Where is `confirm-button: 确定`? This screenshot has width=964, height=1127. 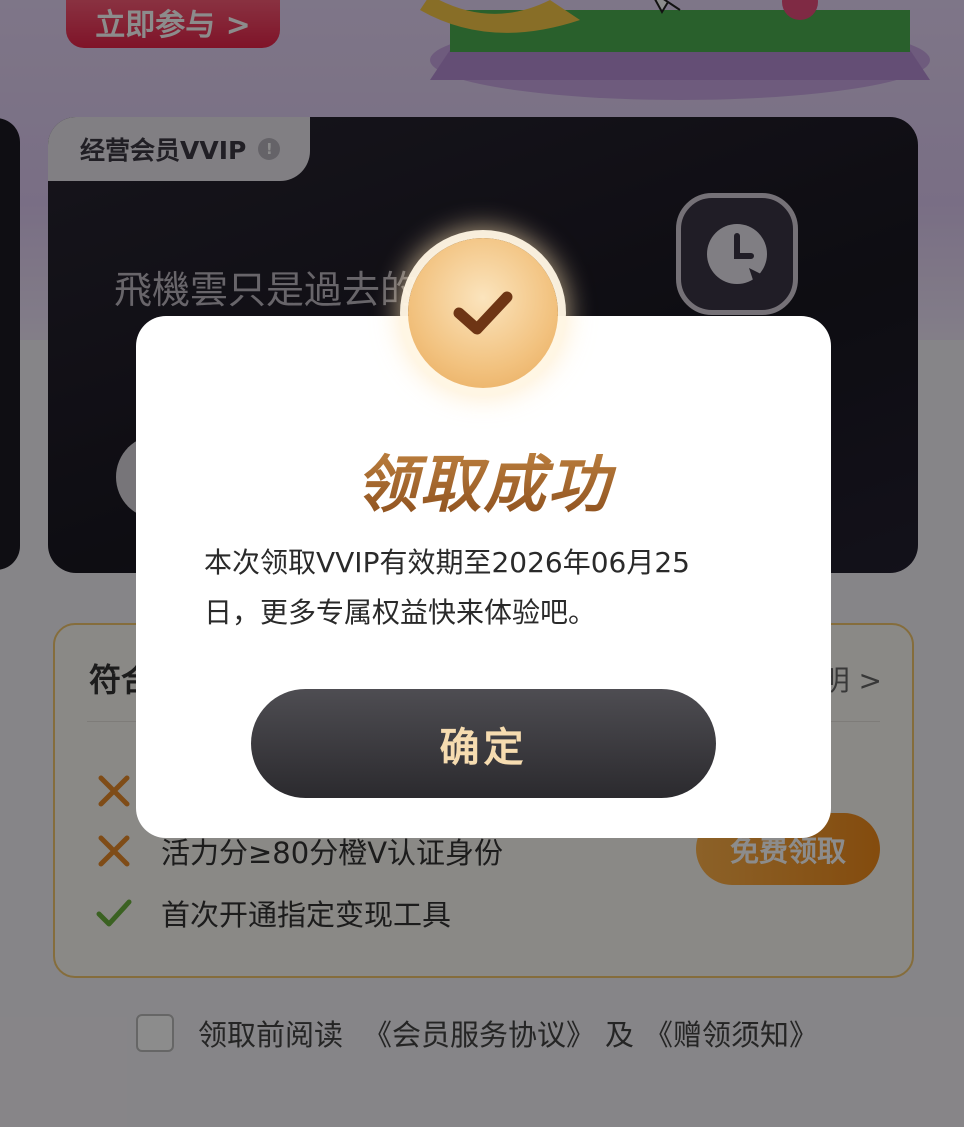 confirm-button: 确定 is located at coordinates (483, 743).